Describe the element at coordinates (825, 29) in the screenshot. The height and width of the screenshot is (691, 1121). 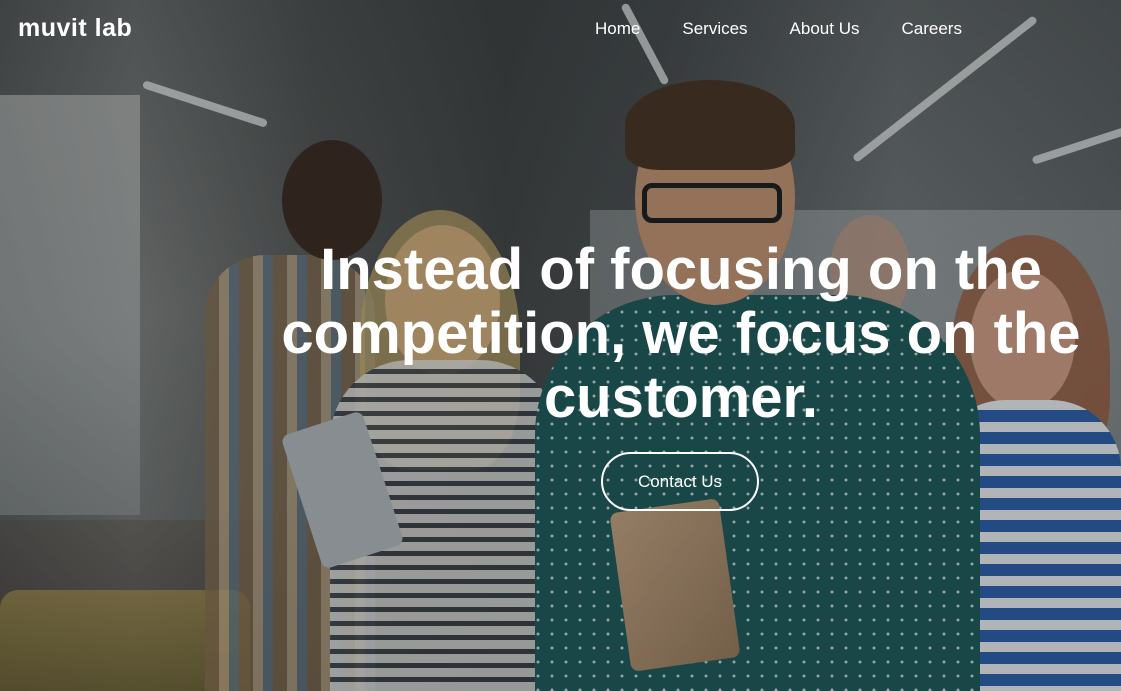
I see `nav-link-about-us: About Us` at that location.